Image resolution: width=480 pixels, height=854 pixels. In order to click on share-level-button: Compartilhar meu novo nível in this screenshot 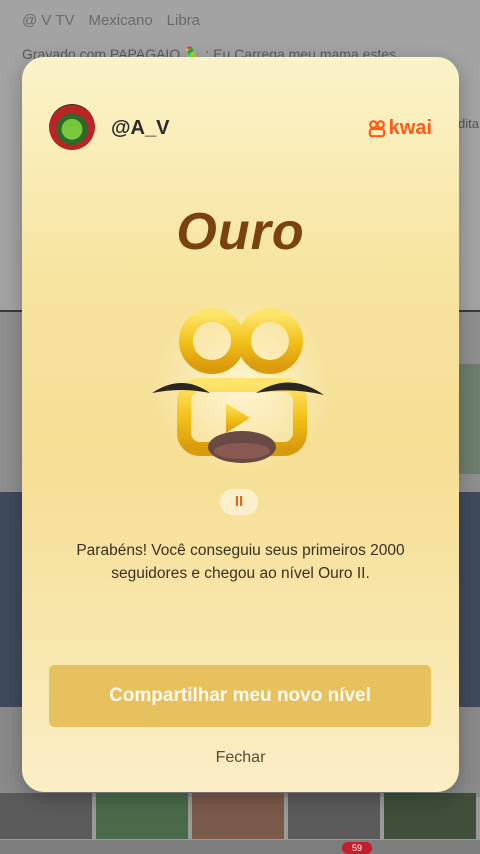, I will do `click(240, 696)`.